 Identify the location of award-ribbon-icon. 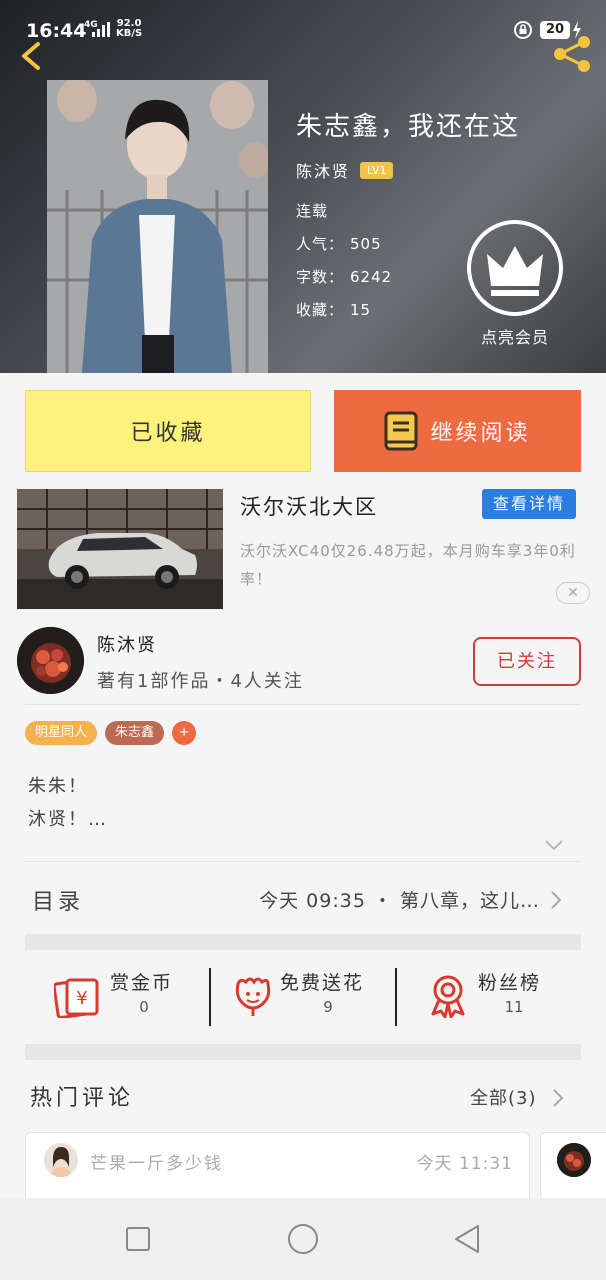
(448, 996).